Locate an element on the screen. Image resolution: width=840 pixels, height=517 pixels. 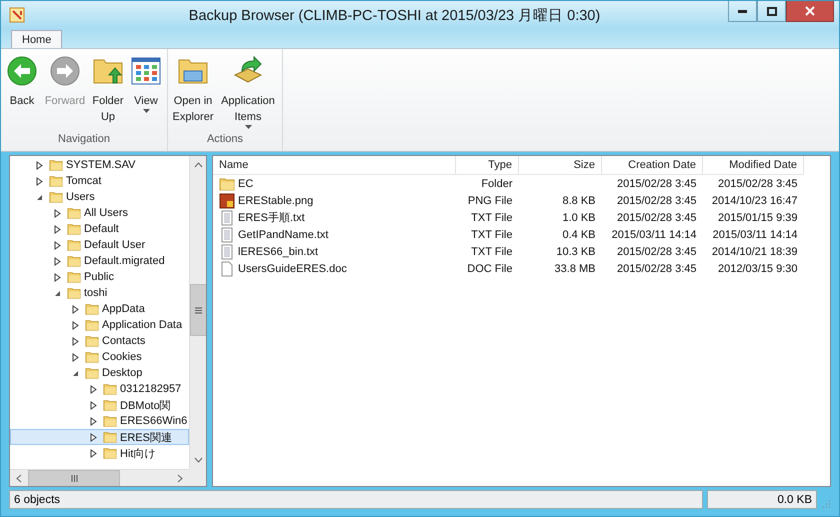
minimize-icon is located at coordinates (742, 11).